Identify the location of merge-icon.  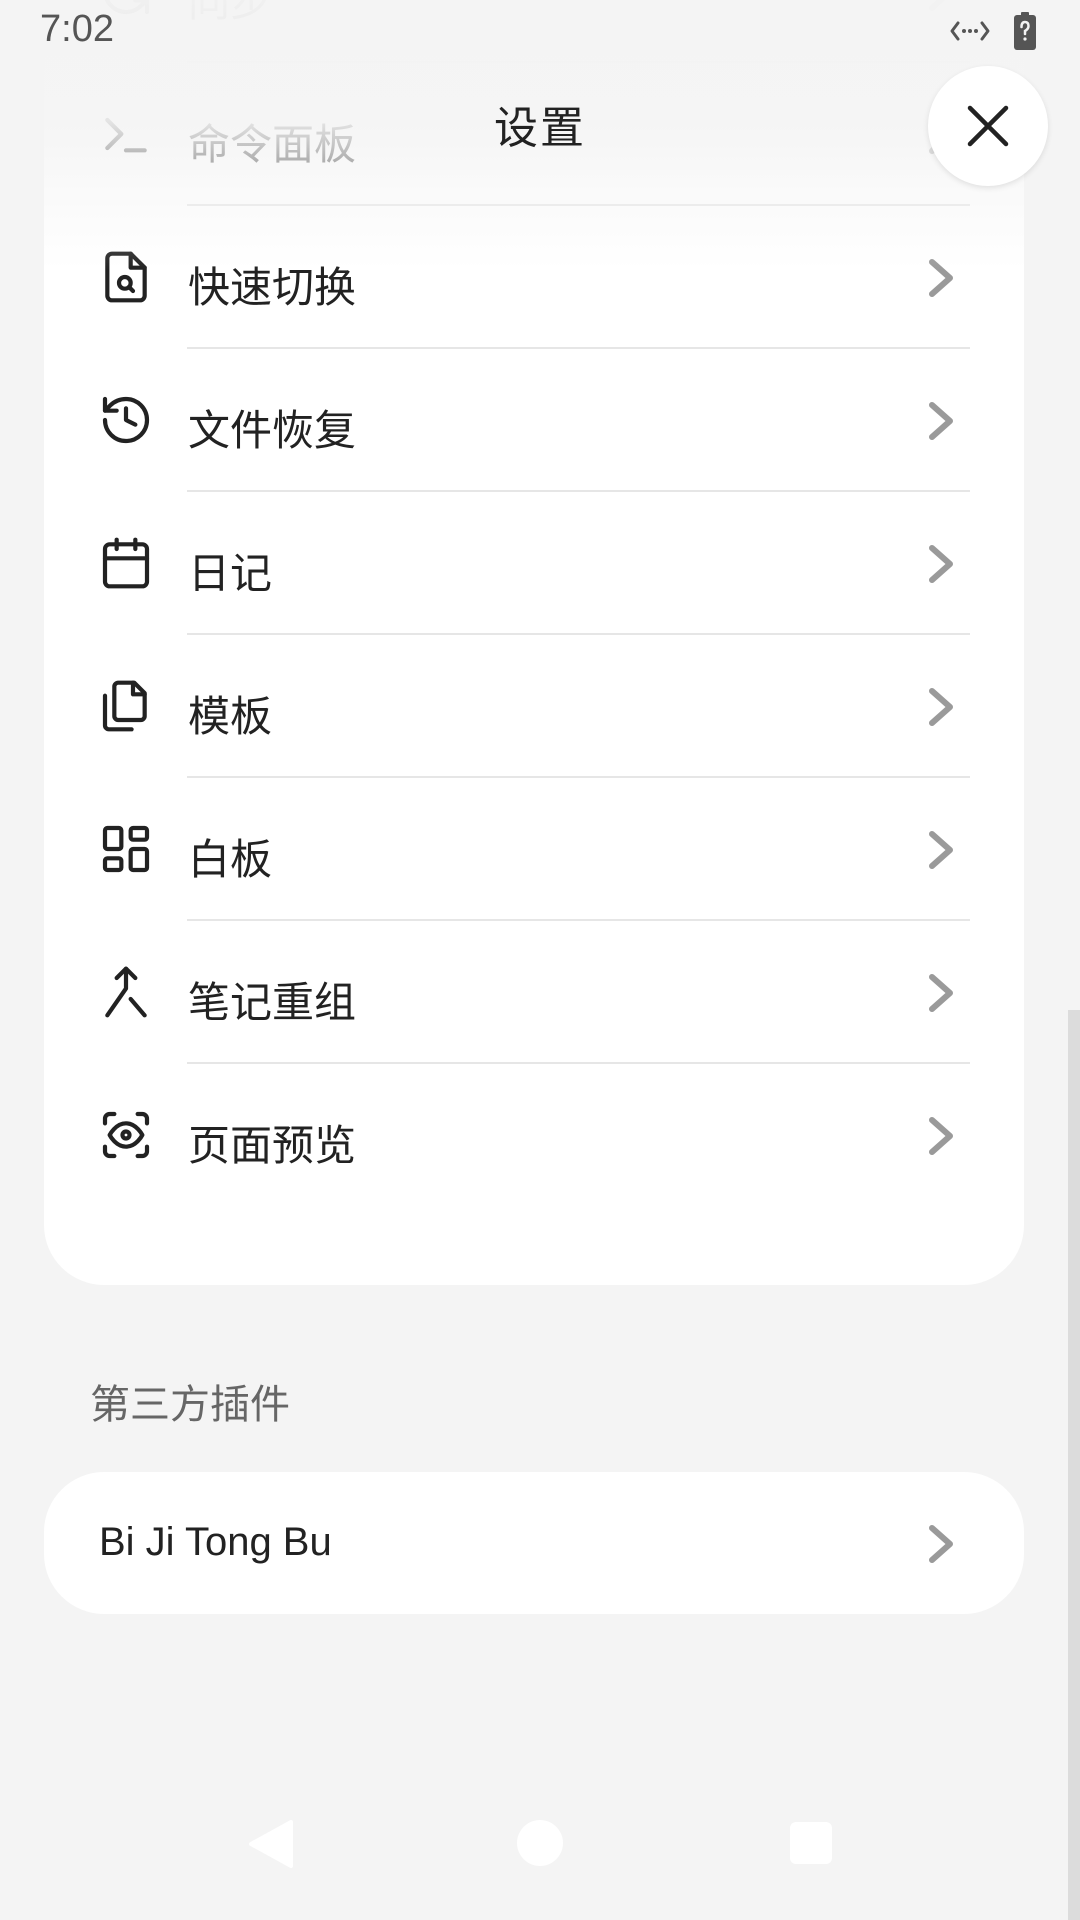
(126, 992).